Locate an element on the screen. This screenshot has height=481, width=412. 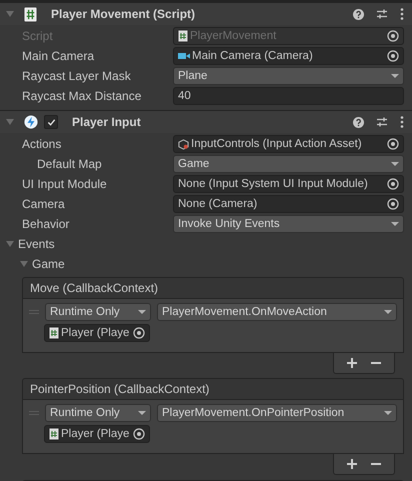
field-label: UI Input Module is located at coordinates (65, 184).